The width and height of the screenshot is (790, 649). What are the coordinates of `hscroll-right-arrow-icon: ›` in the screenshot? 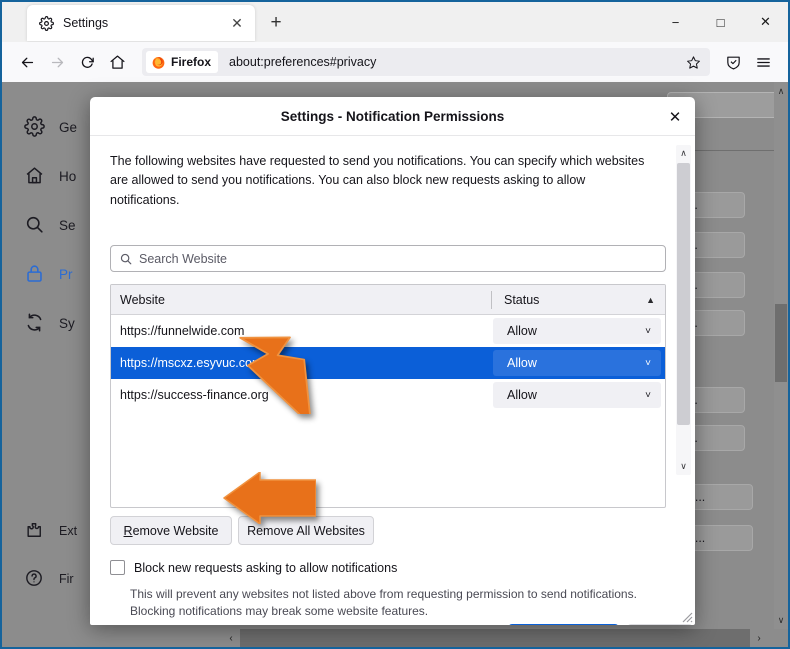 It's located at (759, 638).